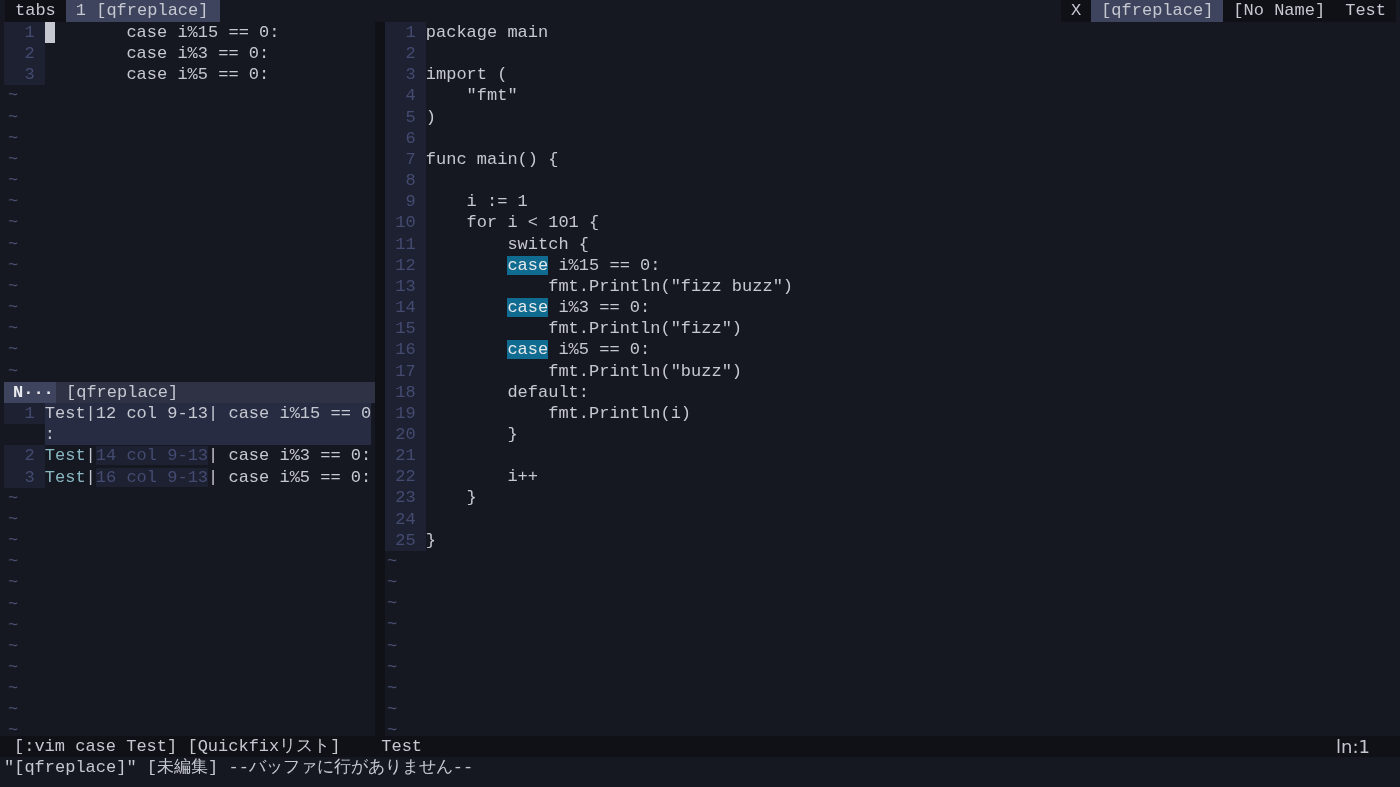 Image resolution: width=1400 pixels, height=787 pixels. What do you see at coordinates (405, 244) in the screenshot?
I see `line-number: 11` at bounding box center [405, 244].